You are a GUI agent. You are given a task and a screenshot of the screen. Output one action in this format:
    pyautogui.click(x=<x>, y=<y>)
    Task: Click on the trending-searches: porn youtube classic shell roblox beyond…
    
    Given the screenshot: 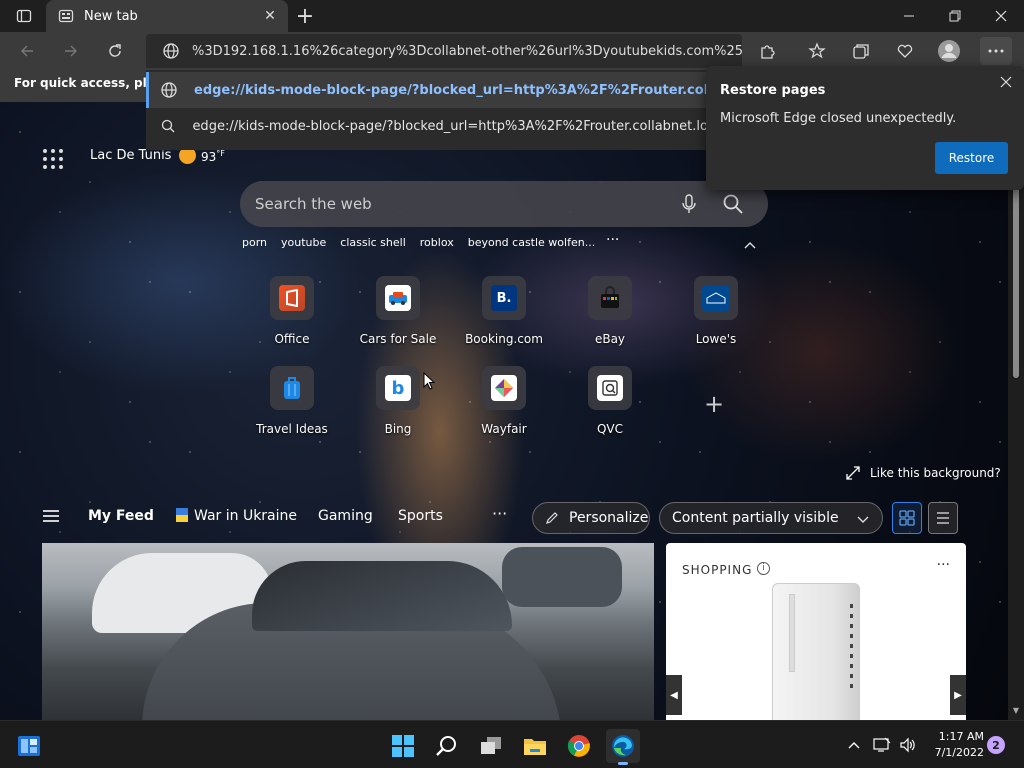 What is the action you would take?
    pyautogui.click(x=418, y=242)
    